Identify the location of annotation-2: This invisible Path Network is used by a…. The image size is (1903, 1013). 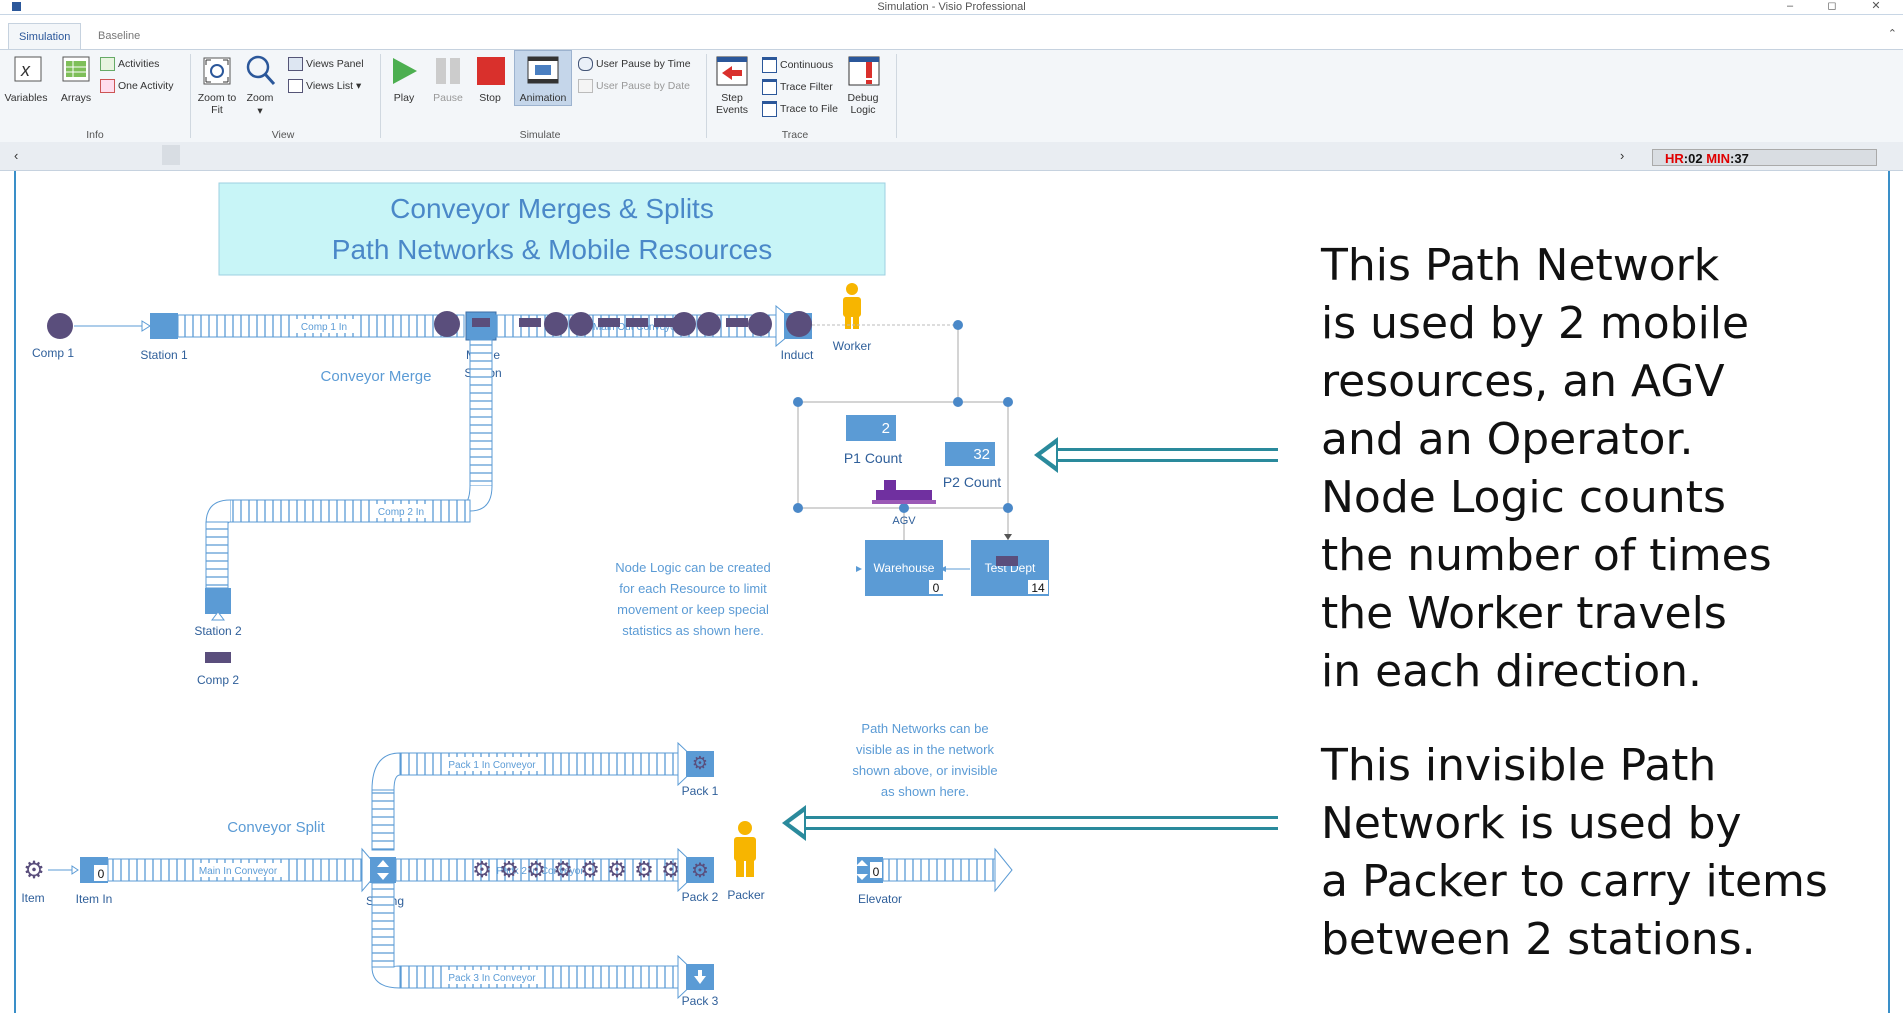
(1574, 853).